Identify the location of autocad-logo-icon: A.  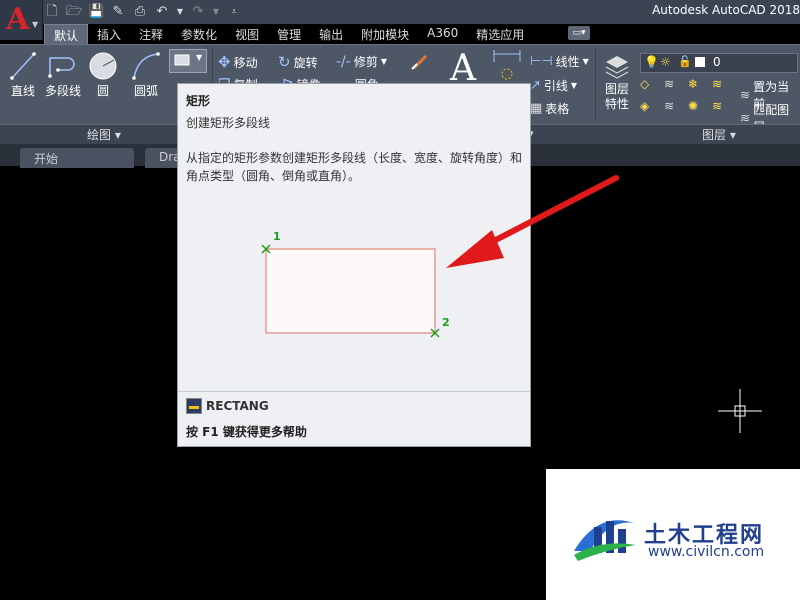
(18, 19).